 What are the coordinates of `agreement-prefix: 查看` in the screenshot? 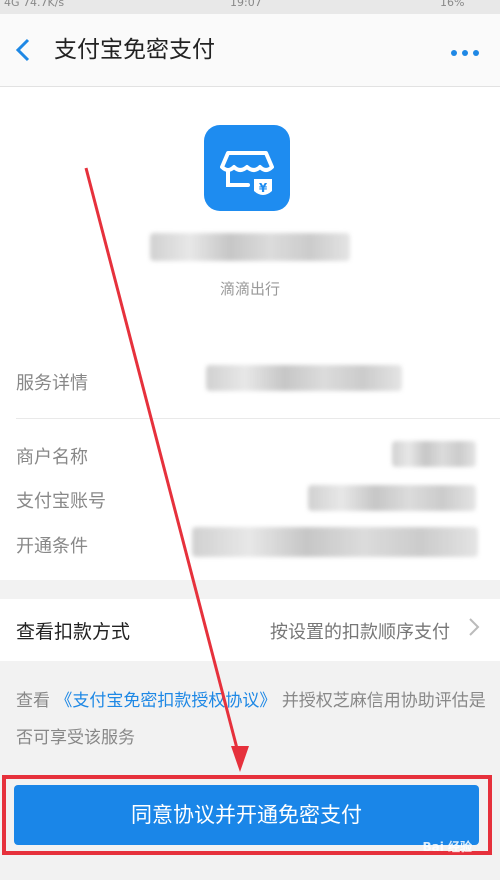 It's located at (33, 701).